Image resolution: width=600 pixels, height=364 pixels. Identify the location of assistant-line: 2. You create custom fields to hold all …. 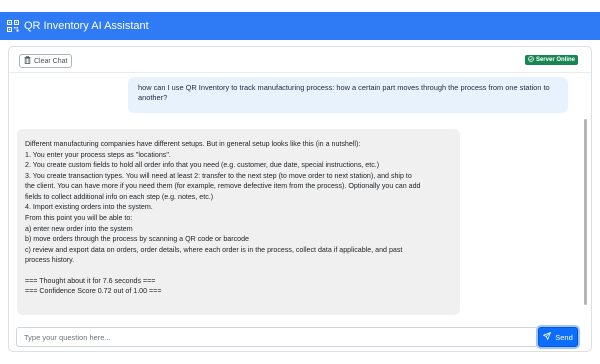
(202, 165).